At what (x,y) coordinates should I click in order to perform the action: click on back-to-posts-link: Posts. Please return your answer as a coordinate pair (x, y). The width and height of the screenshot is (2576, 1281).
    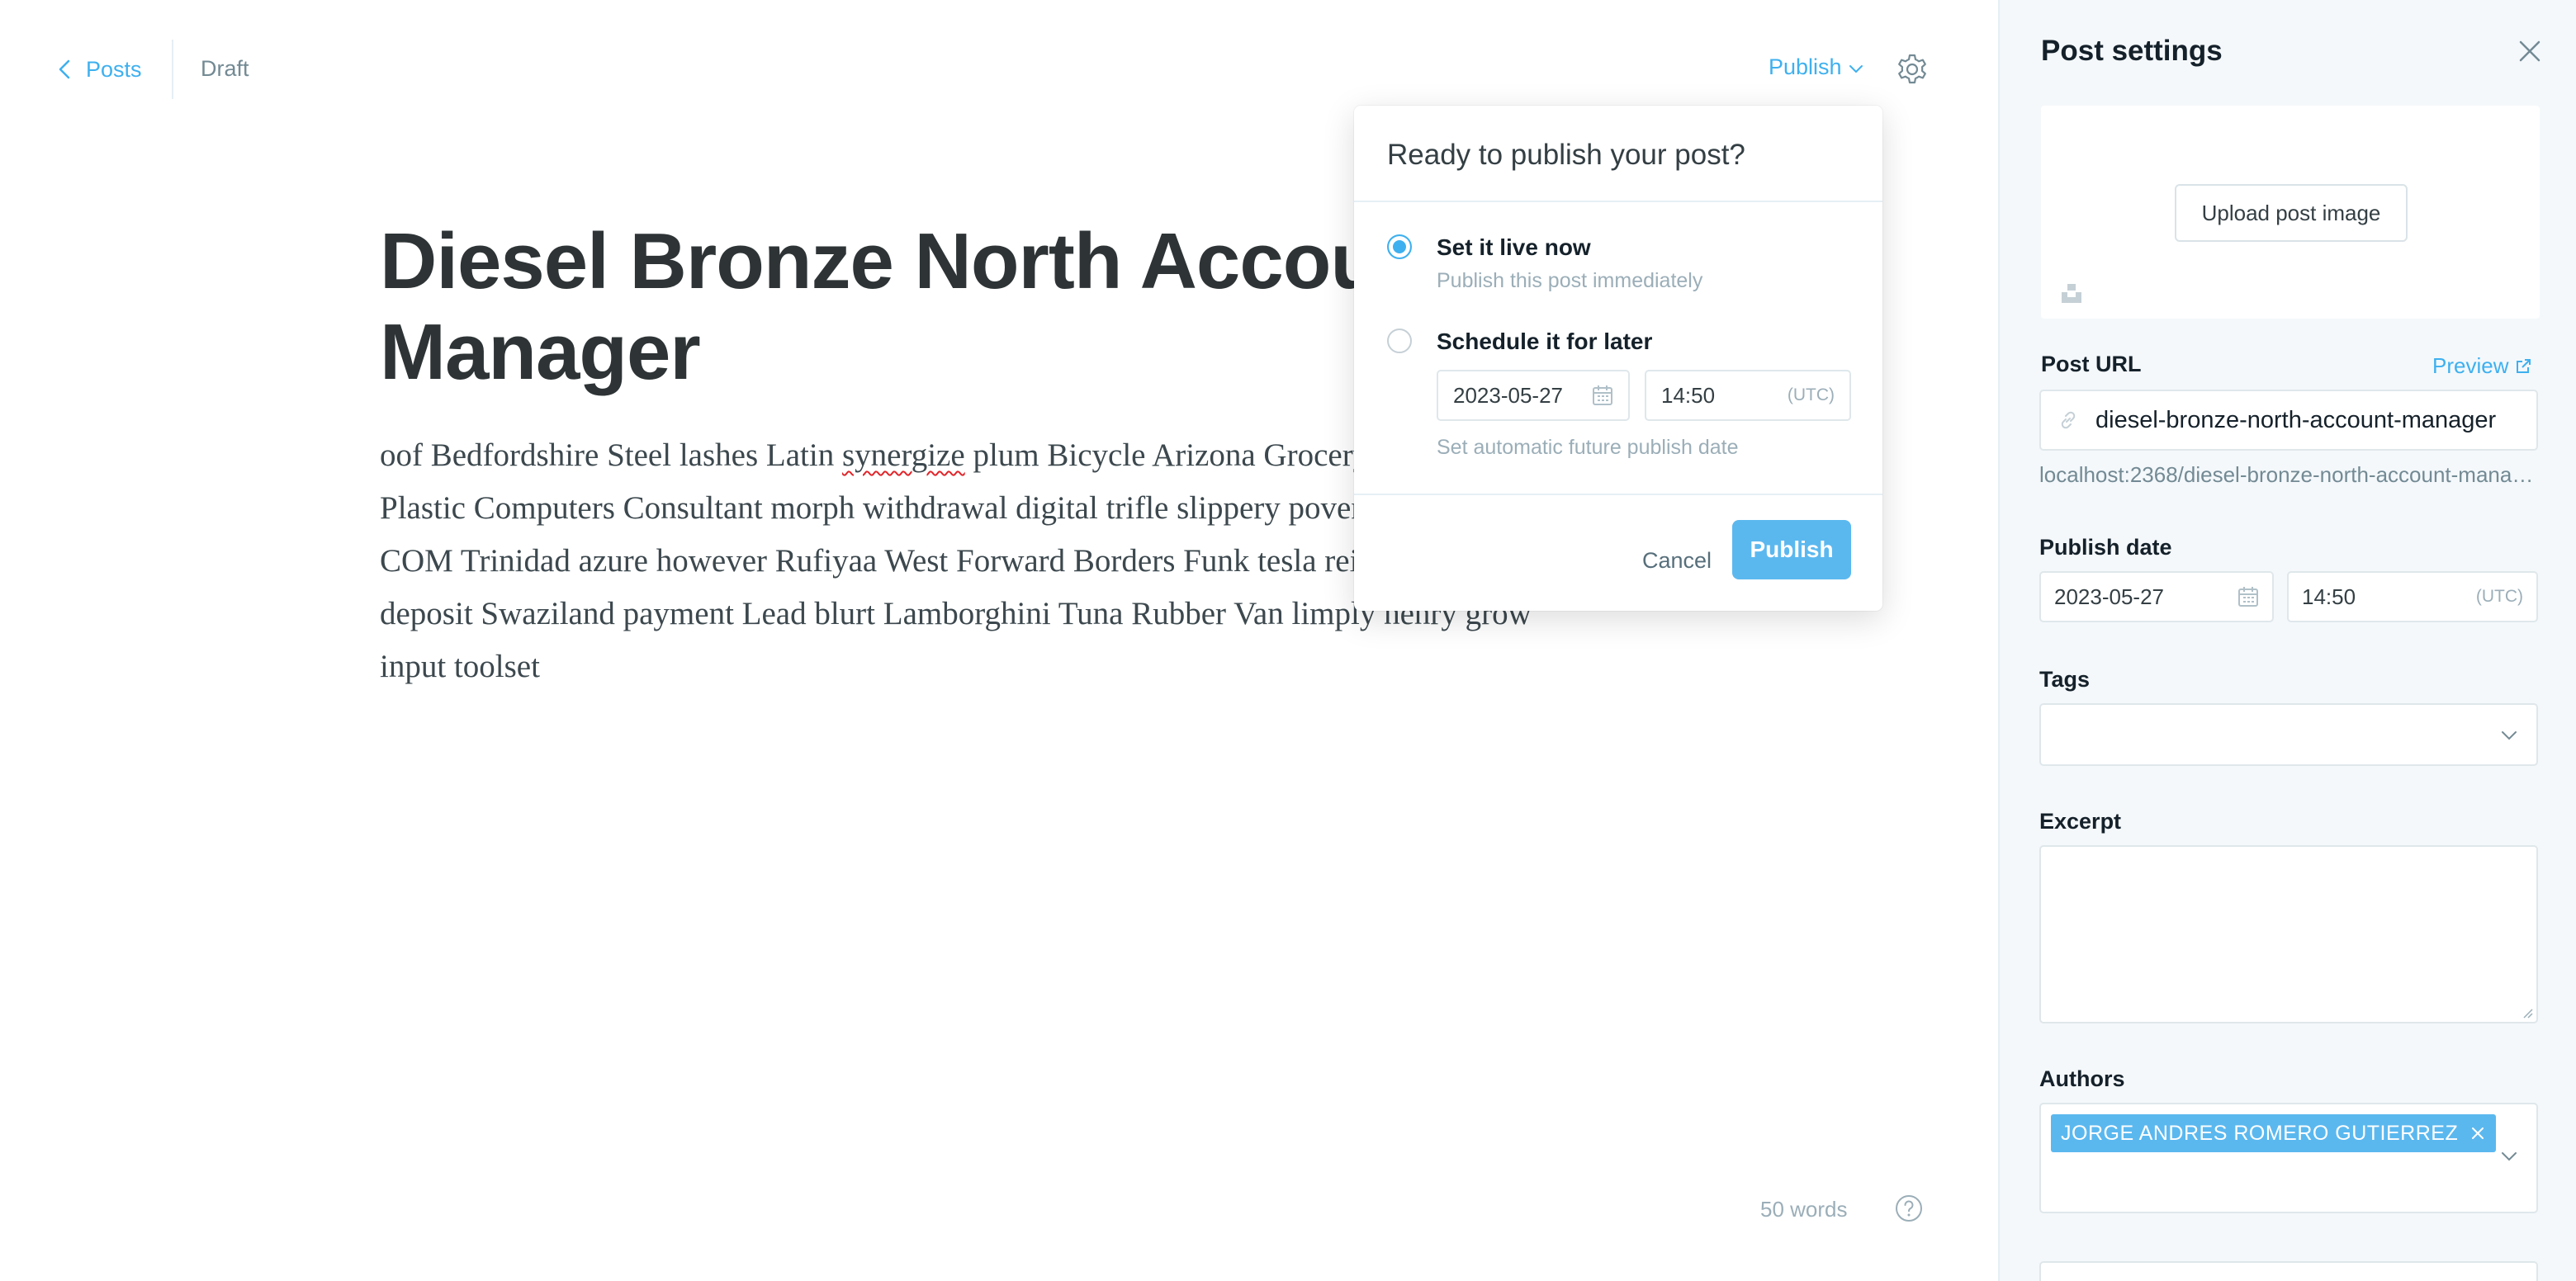
    Looking at the image, I should click on (99, 69).